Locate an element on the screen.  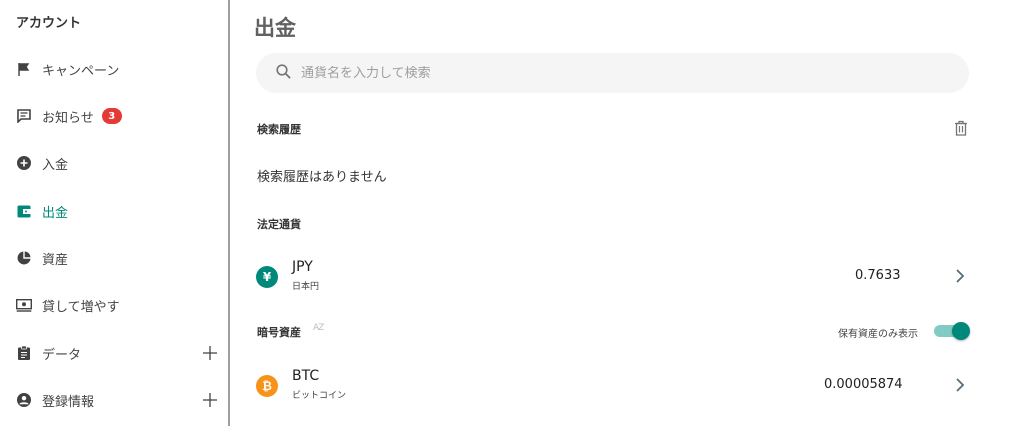
search-icon is located at coordinates (283, 73).